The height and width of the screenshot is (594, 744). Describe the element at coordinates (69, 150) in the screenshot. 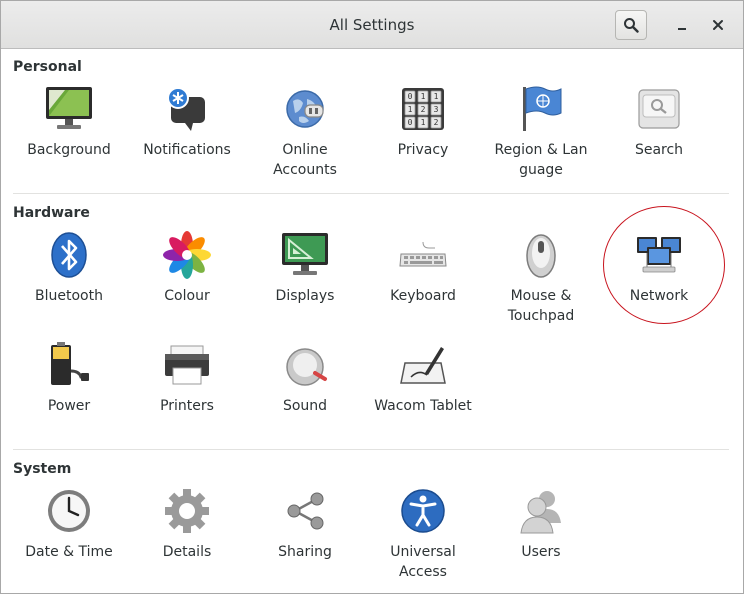

I see `setting-label: Background` at that location.